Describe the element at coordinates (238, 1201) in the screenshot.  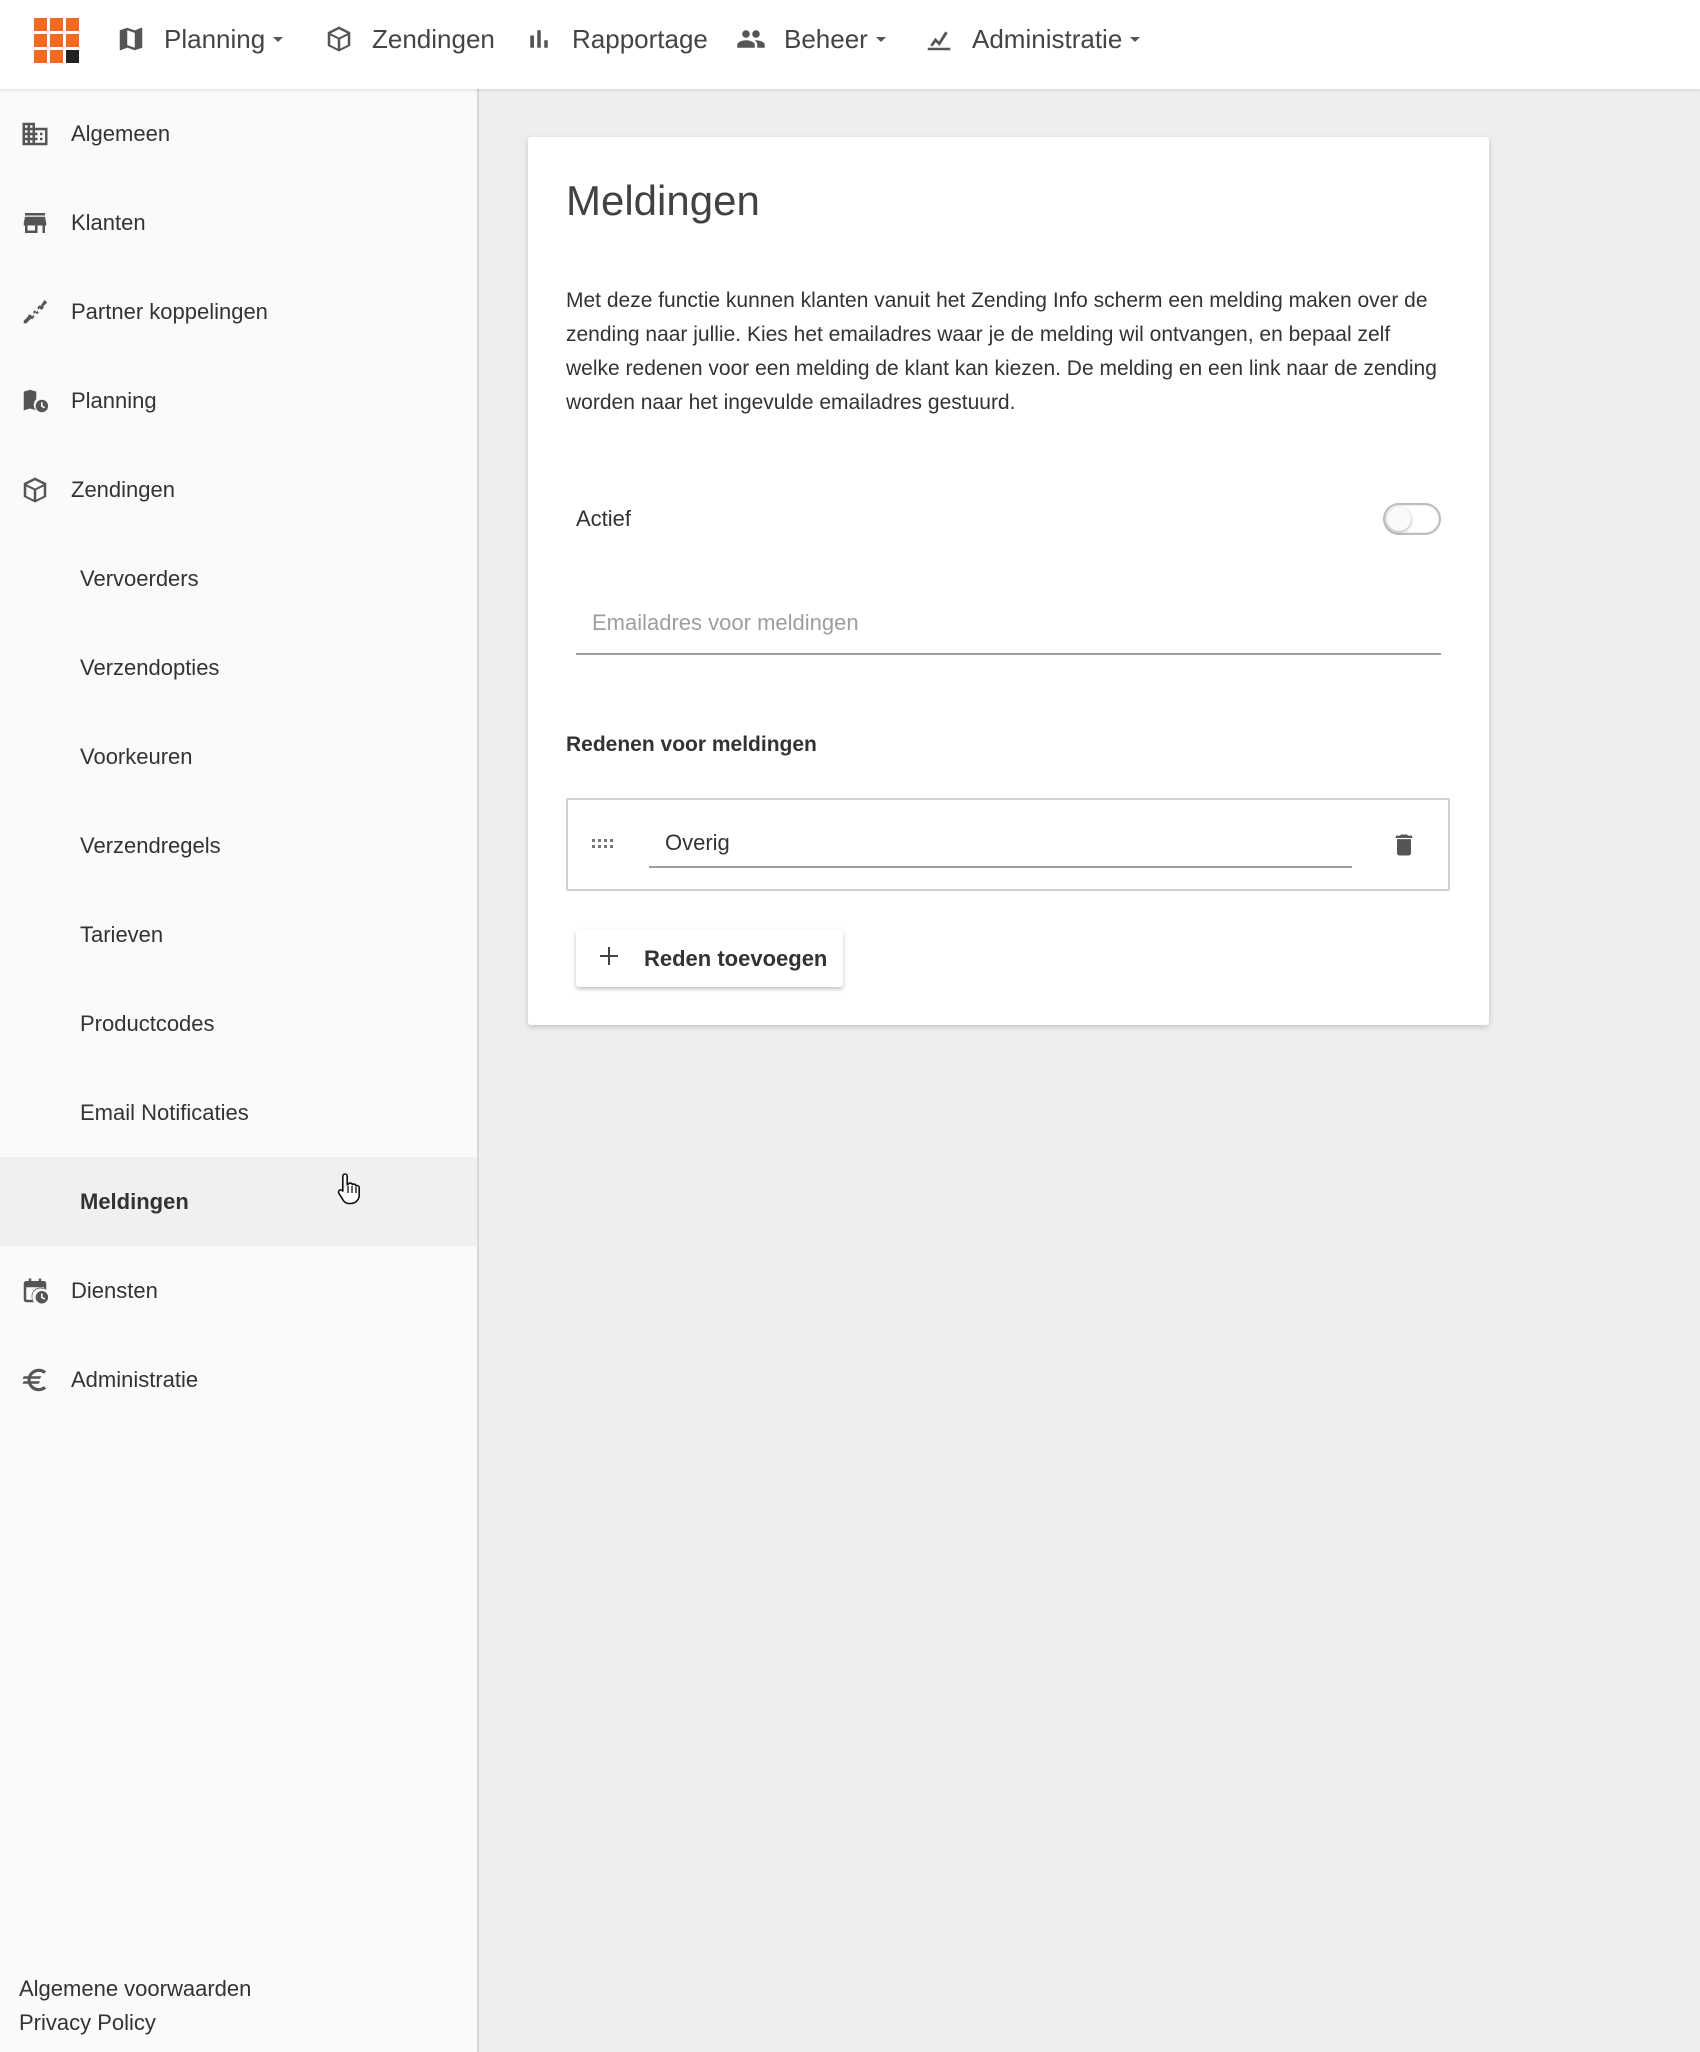
I see `sidebar-item-meldingen: Meldingen` at that location.